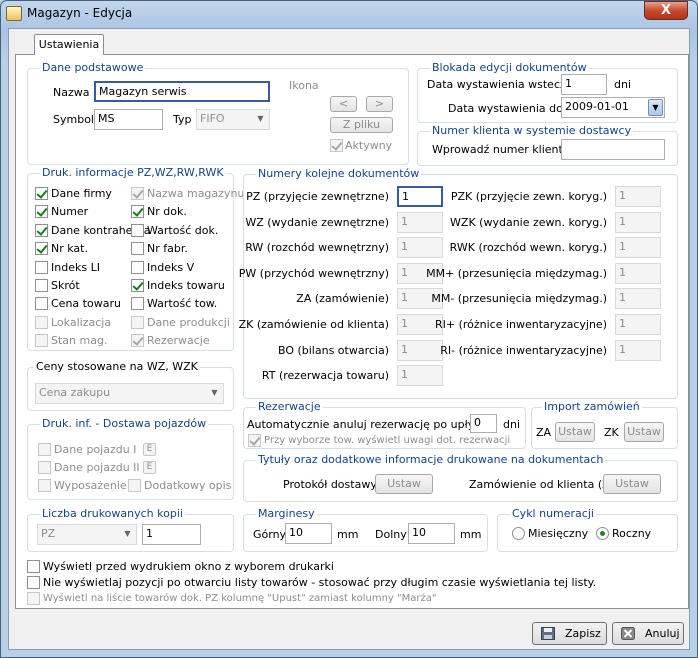  What do you see at coordinates (379, 104) in the screenshot?
I see `next-icon-button: >` at bounding box center [379, 104].